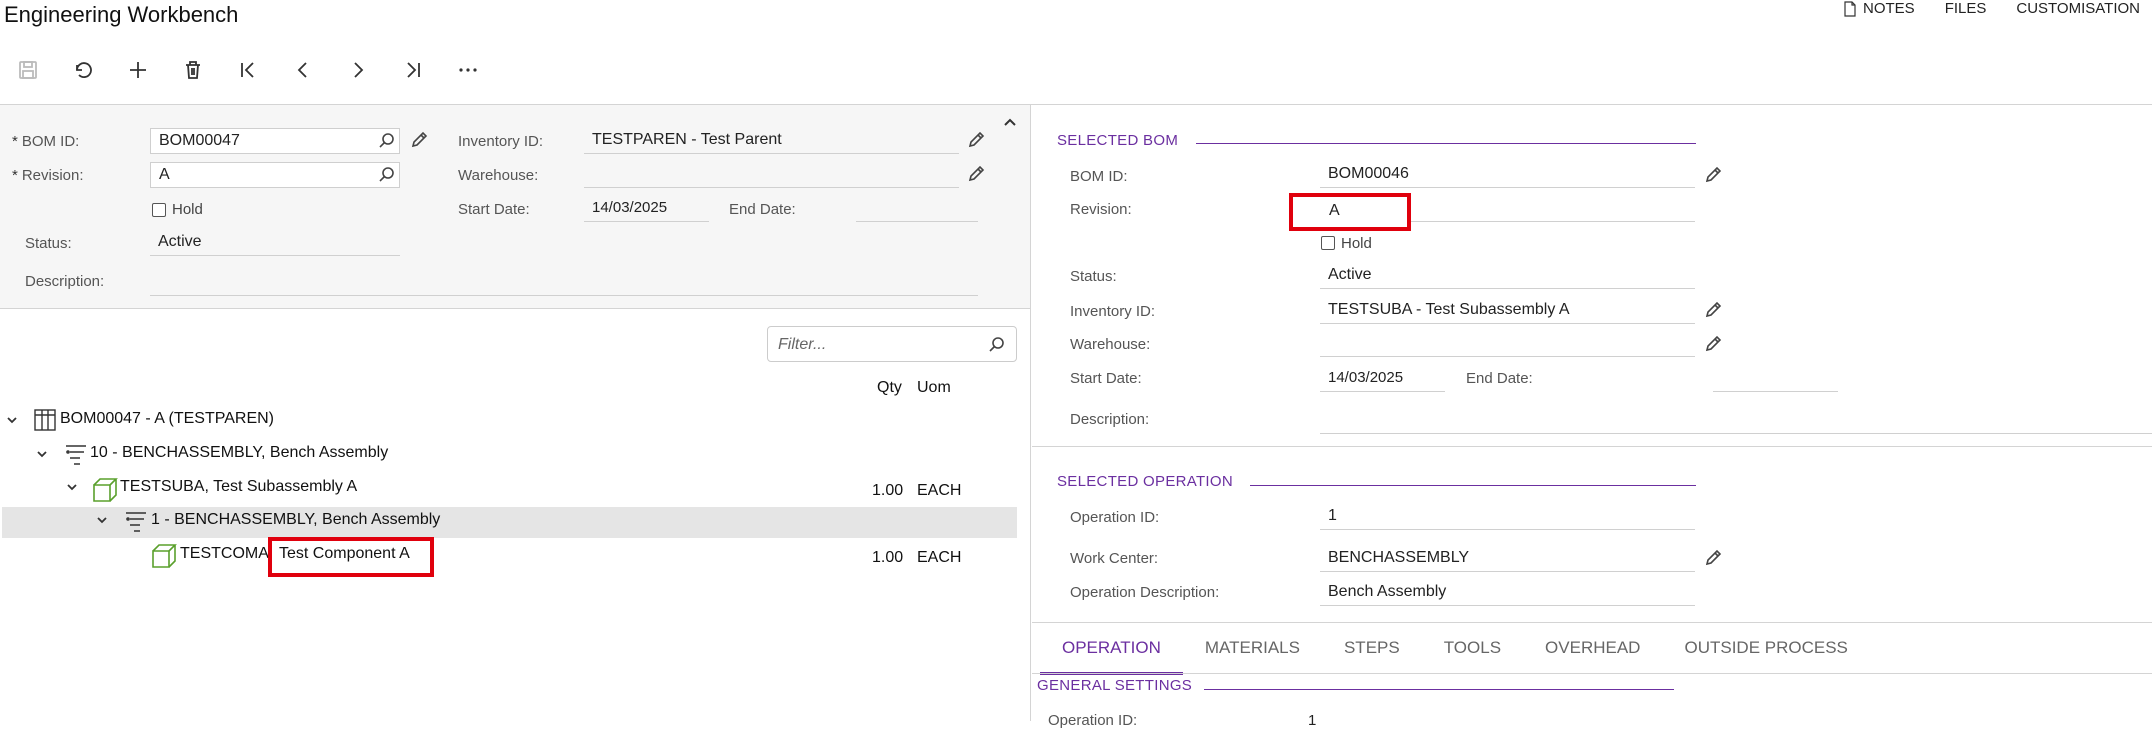  Describe the element at coordinates (239, 453) in the screenshot. I see `tree-row-operation: 10 - BENCHASSEMBLY, Bench Assembly` at that location.